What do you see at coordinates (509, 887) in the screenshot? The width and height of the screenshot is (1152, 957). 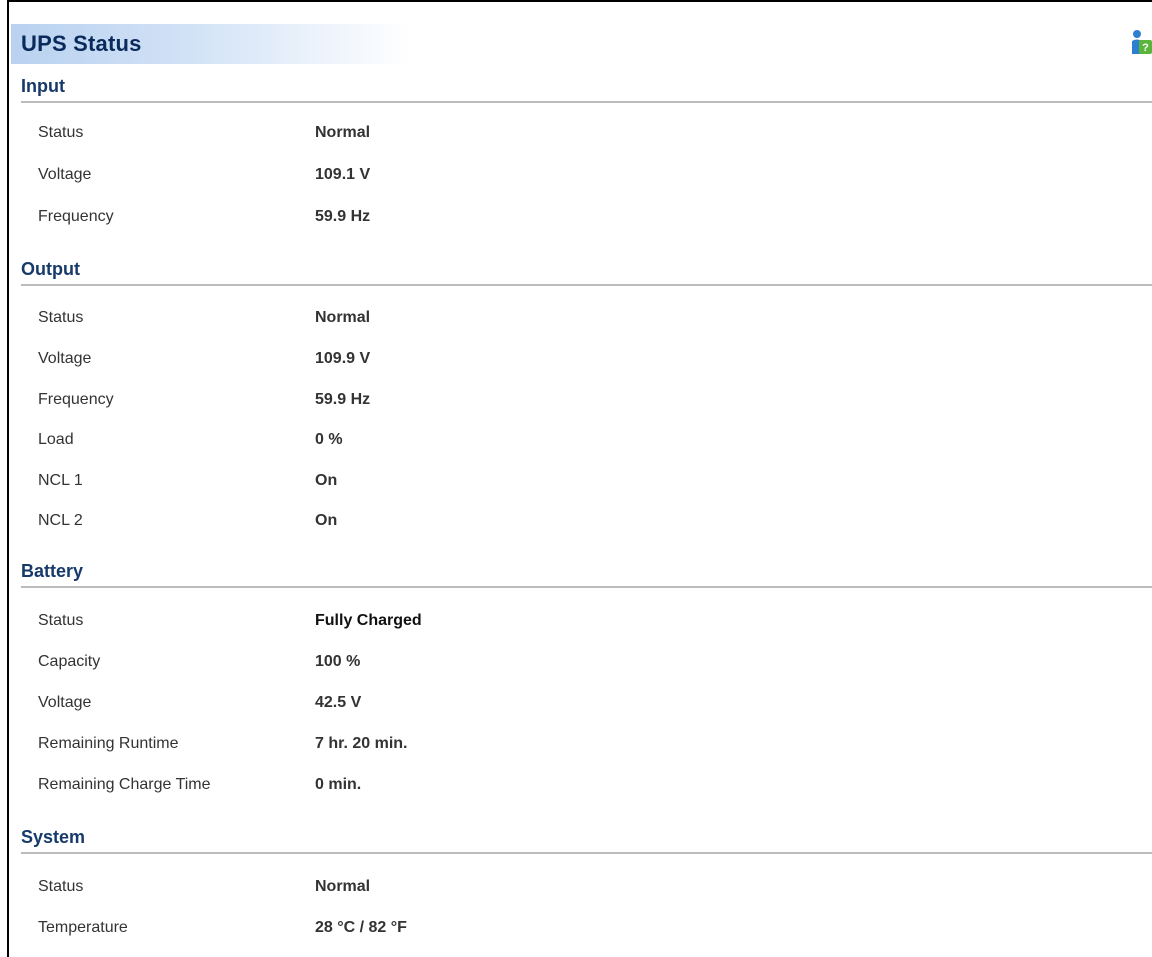 I see `system-status-row: Status Normal` at bounding box center [509, 887].